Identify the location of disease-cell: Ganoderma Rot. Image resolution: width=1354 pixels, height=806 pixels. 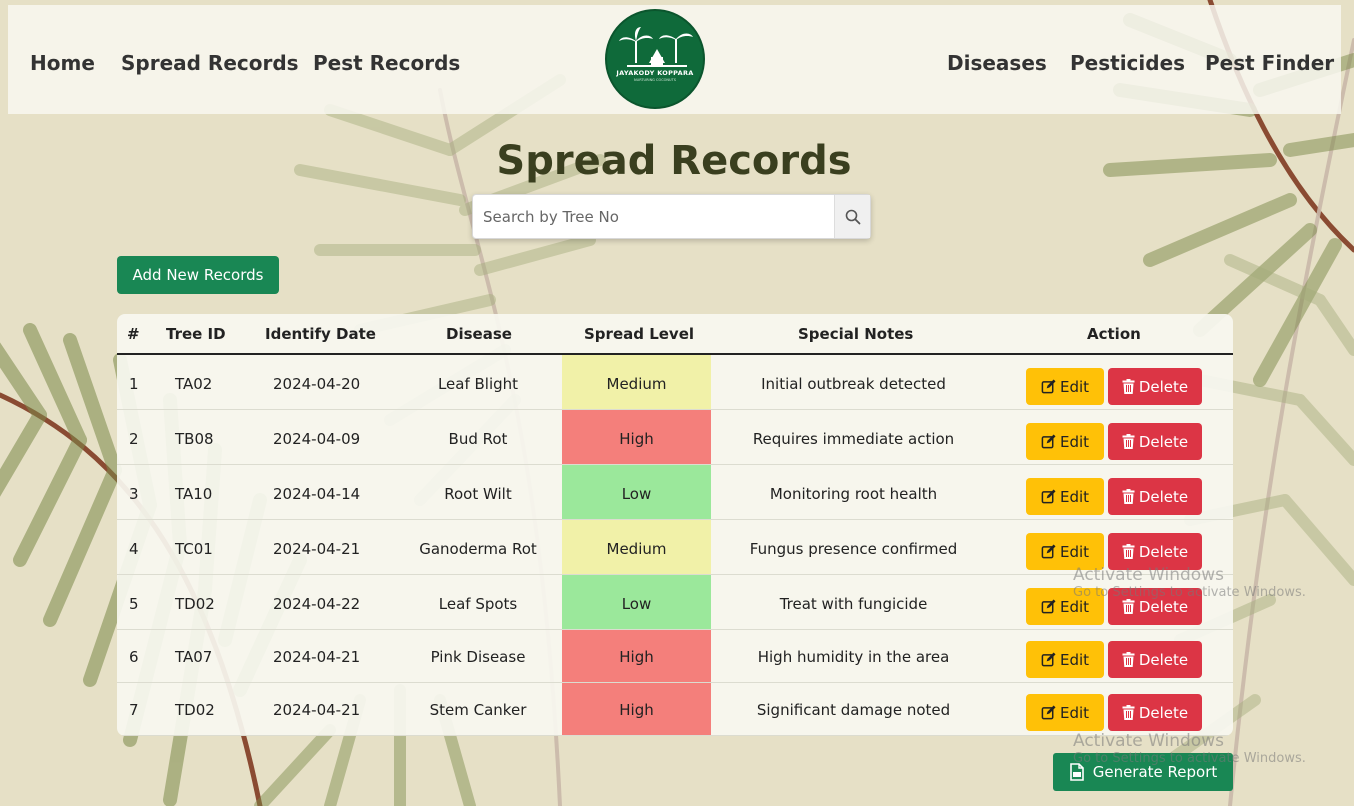
(478, 549).